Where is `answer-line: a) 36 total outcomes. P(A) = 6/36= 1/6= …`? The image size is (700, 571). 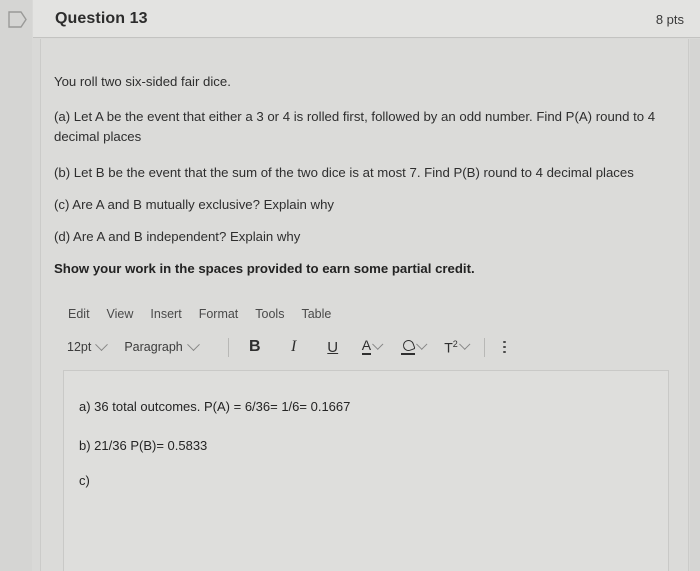 answer-line: a) 36 total outcomes. P(A) = 6/36= 1/6= … is located at coordinates (215, 406).